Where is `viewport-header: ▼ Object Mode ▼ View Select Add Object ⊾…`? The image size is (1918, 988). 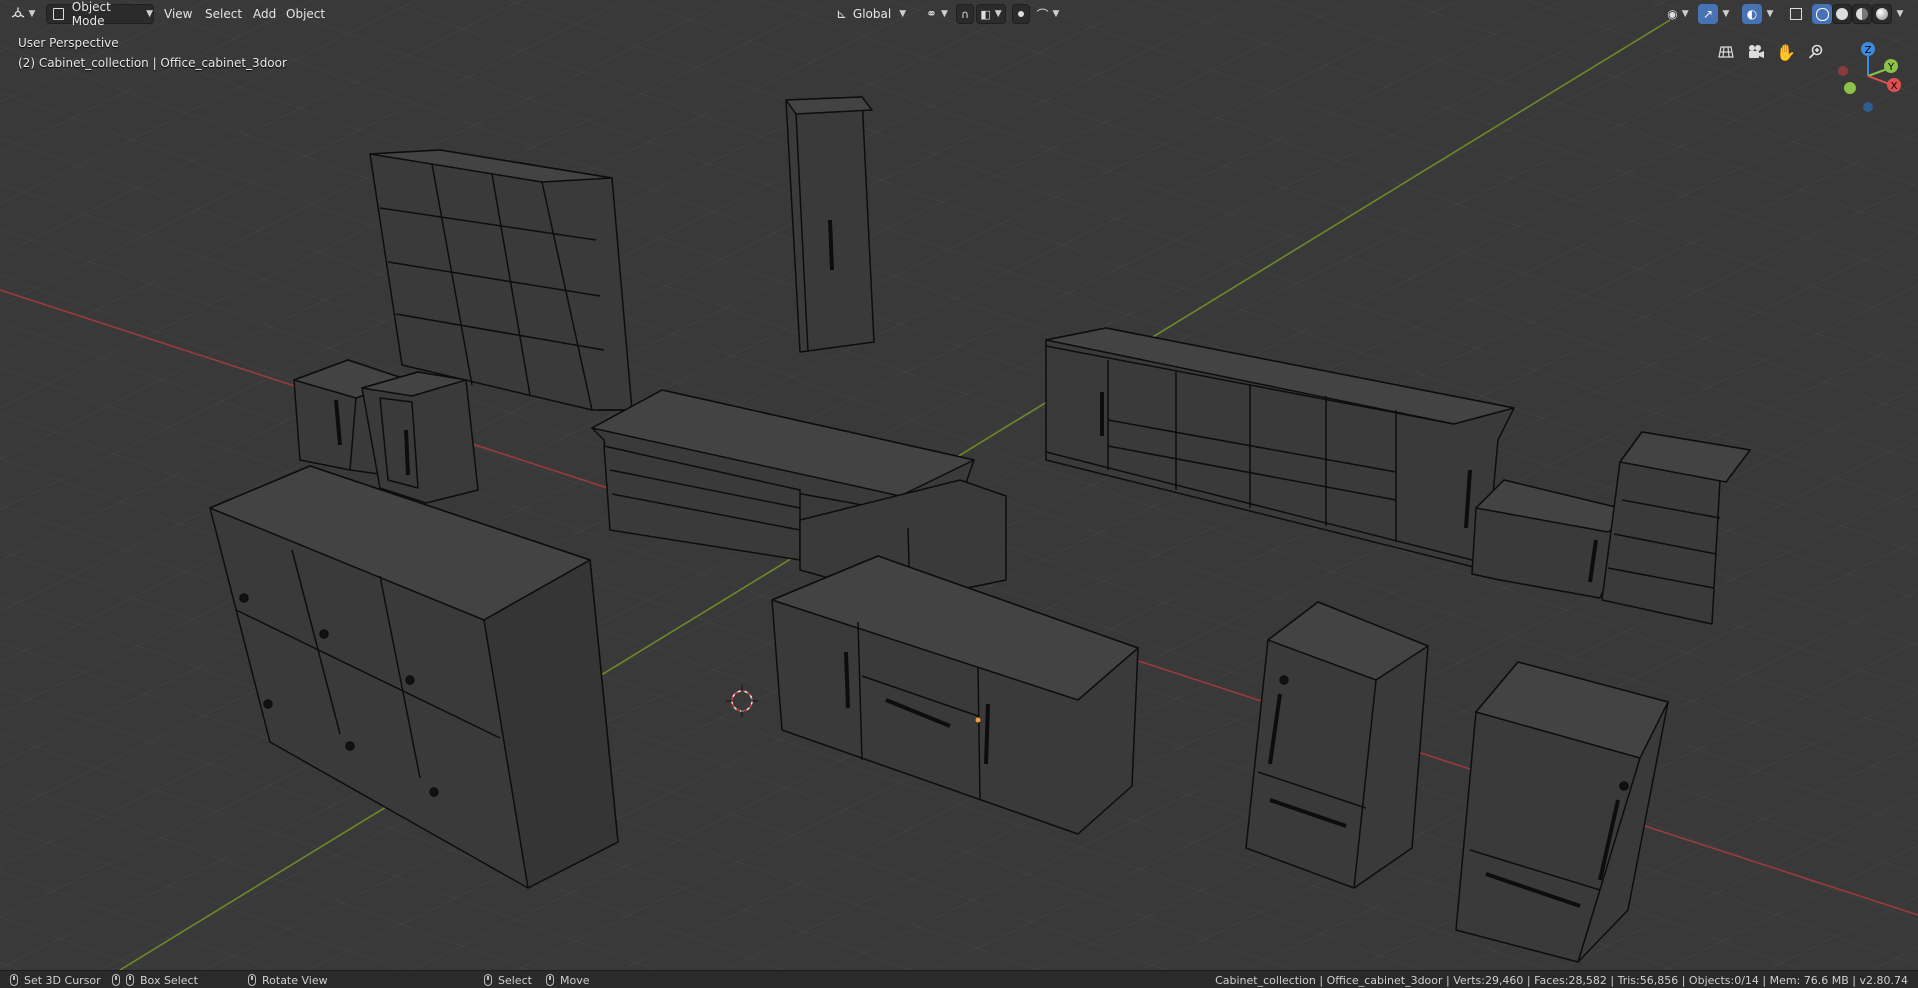 viewport-header: ▼ Object Mode ▼ View Select Add Object ⊾… is located at coordinates (959, 14).